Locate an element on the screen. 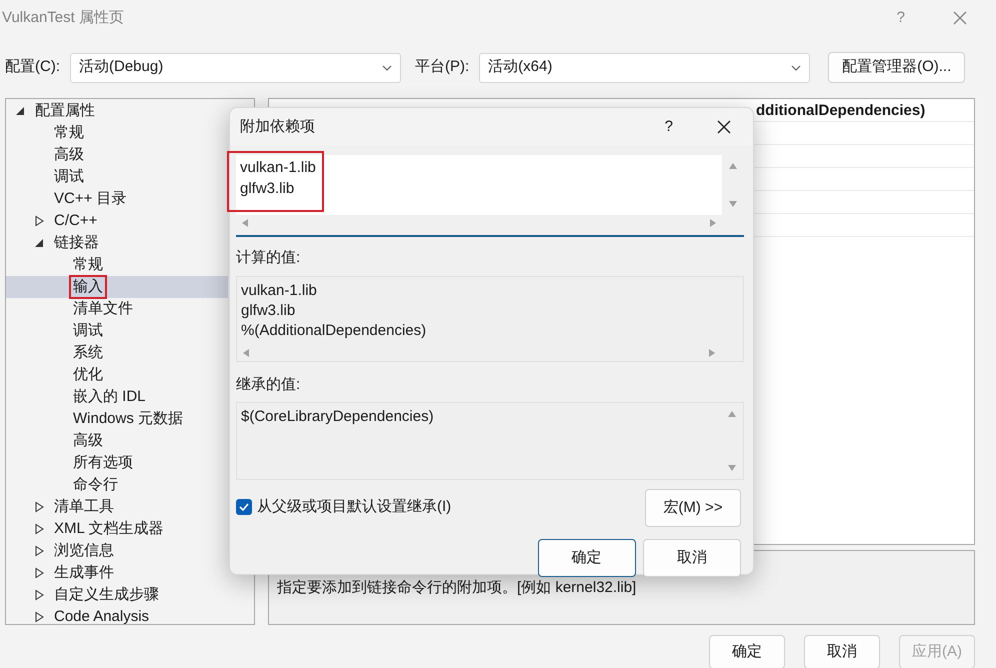  tree-item-label: 嵌入的 IDL is located at coordinates (109, 397).